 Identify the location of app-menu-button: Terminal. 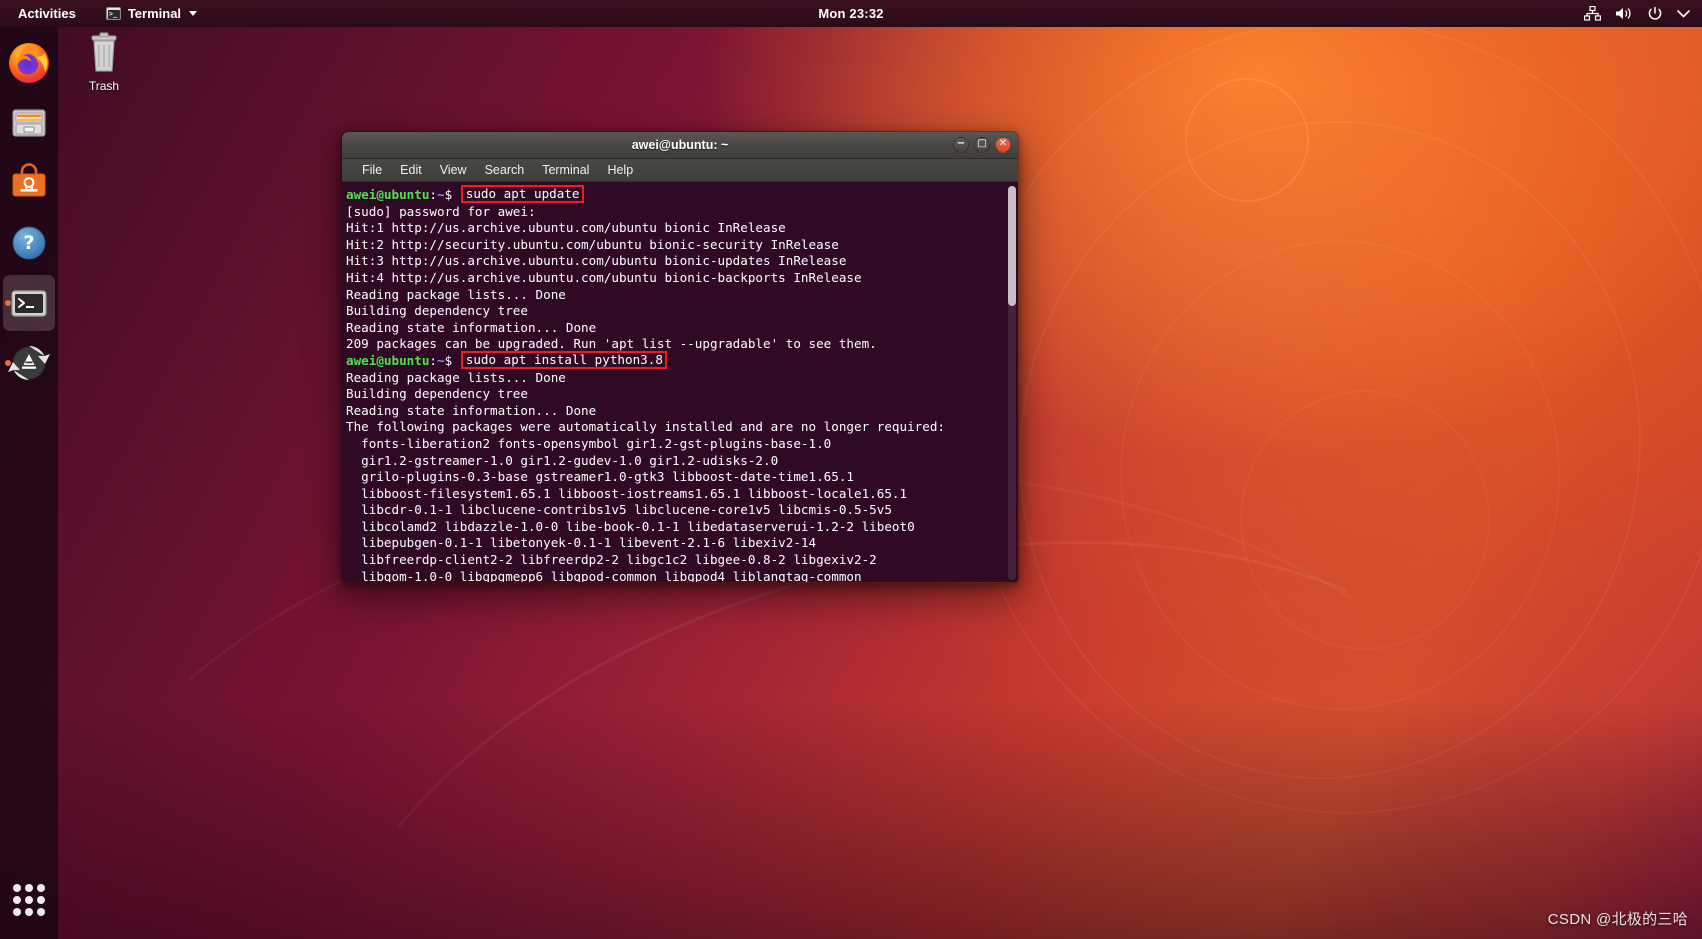
(151, 13).